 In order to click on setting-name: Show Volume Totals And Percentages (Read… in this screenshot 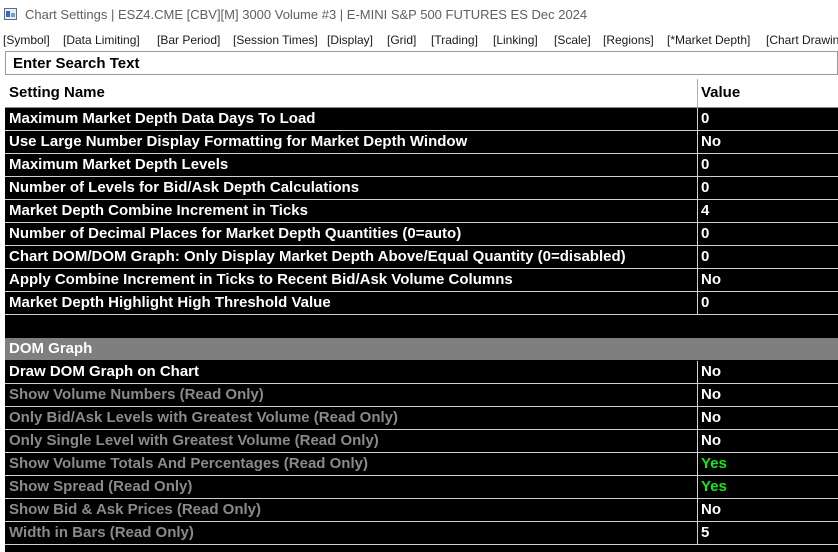, I will do `click(188, 463)`.